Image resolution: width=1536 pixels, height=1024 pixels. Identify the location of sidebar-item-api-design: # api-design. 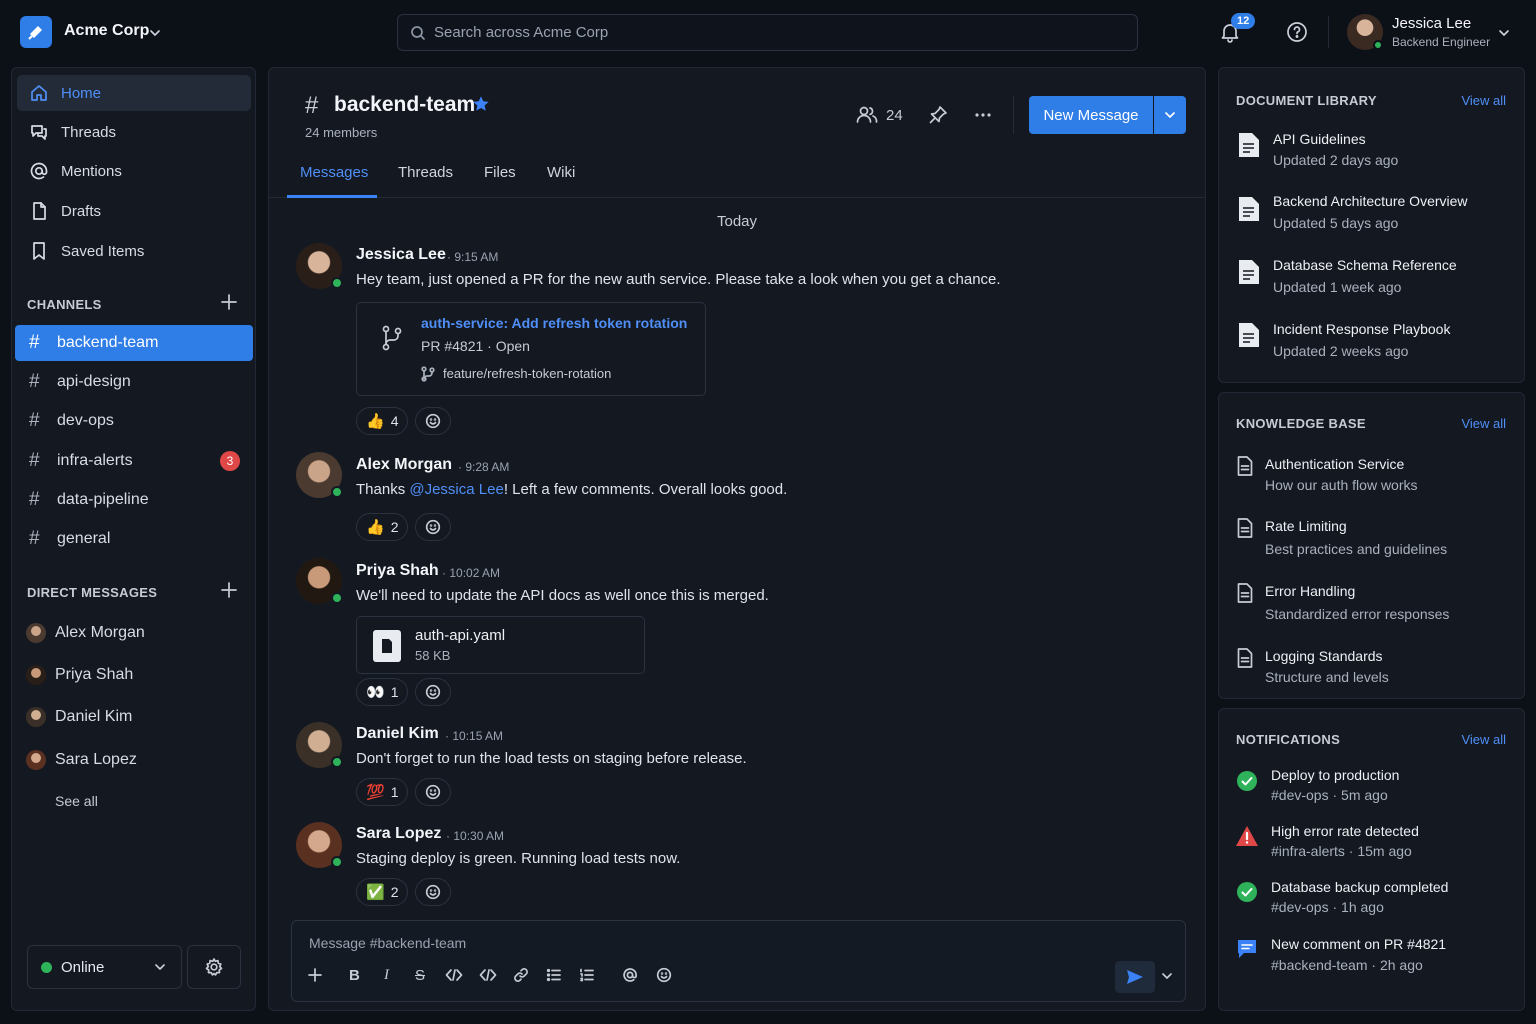
(134, 382).